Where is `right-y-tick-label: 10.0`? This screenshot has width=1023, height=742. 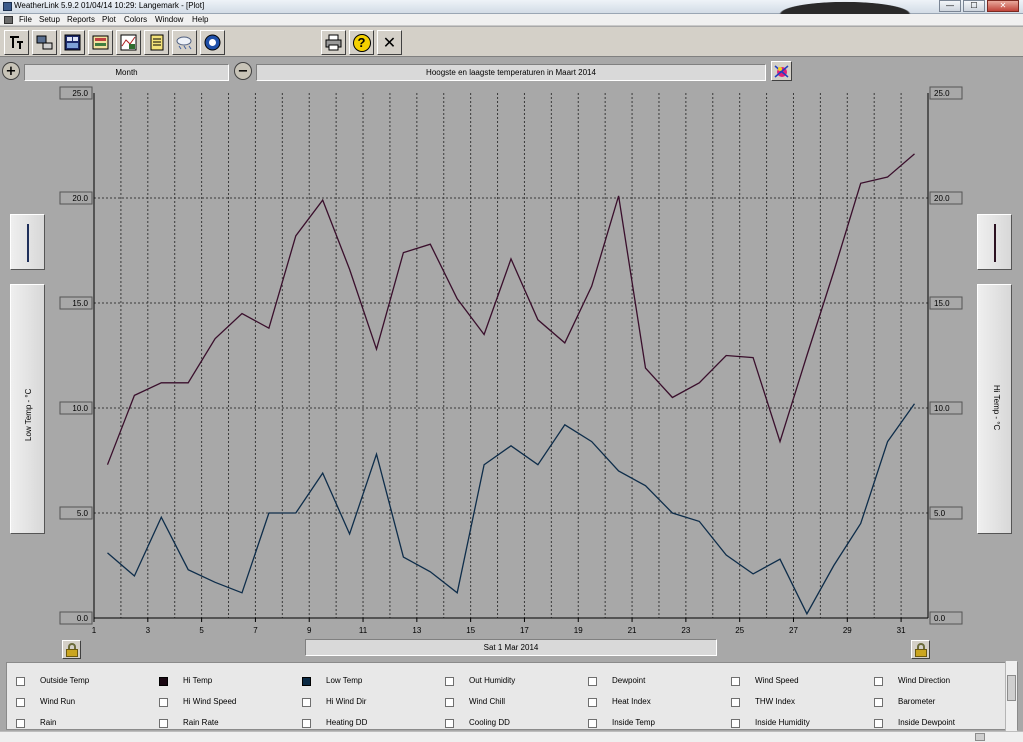 right-y-tick-label: 10.0 is located at coordinates (942, 408).